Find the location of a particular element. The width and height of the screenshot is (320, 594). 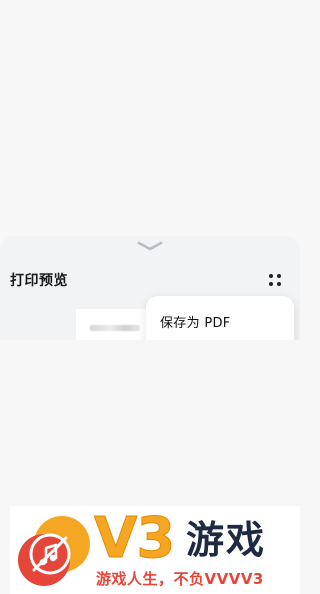

watermark-word: 游戏 is located at coordinates (226, 540).